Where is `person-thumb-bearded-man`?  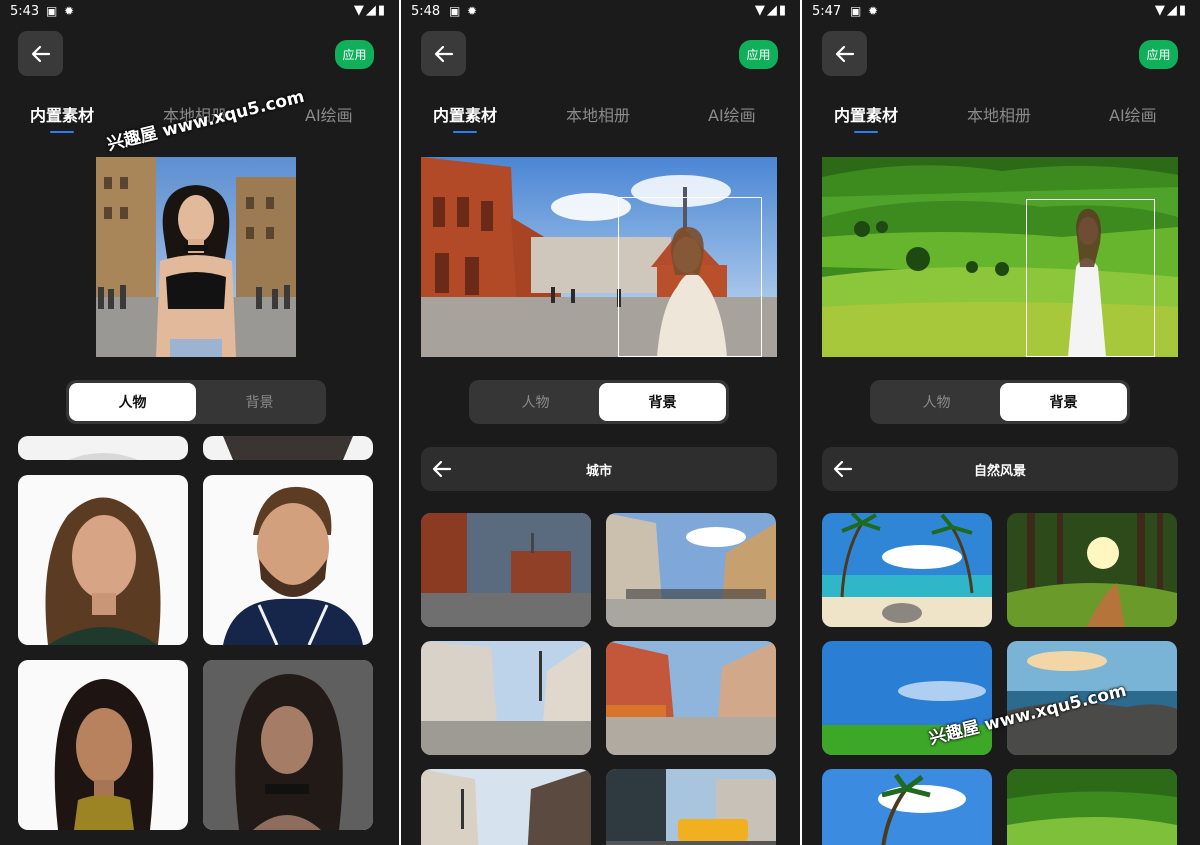
person-thumb-bearded-man is located at coordinates (288, 560).